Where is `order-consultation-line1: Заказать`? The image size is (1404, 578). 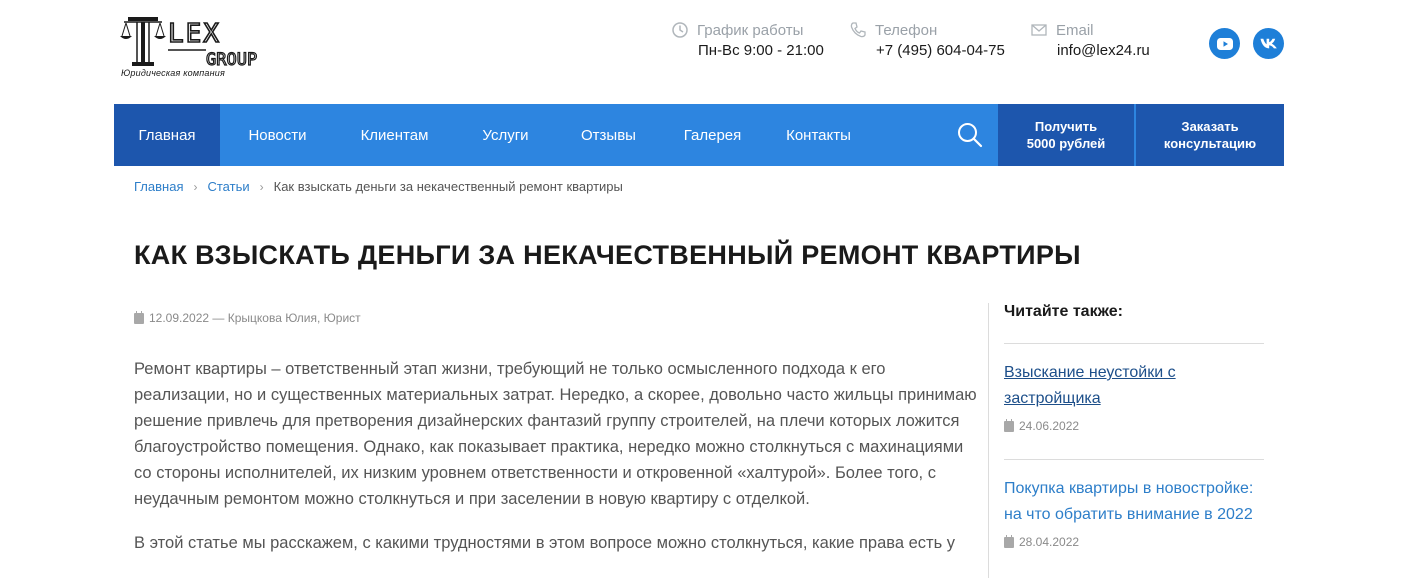
order-consultation-line1: Заказать is located at coordinates (1210, 126).